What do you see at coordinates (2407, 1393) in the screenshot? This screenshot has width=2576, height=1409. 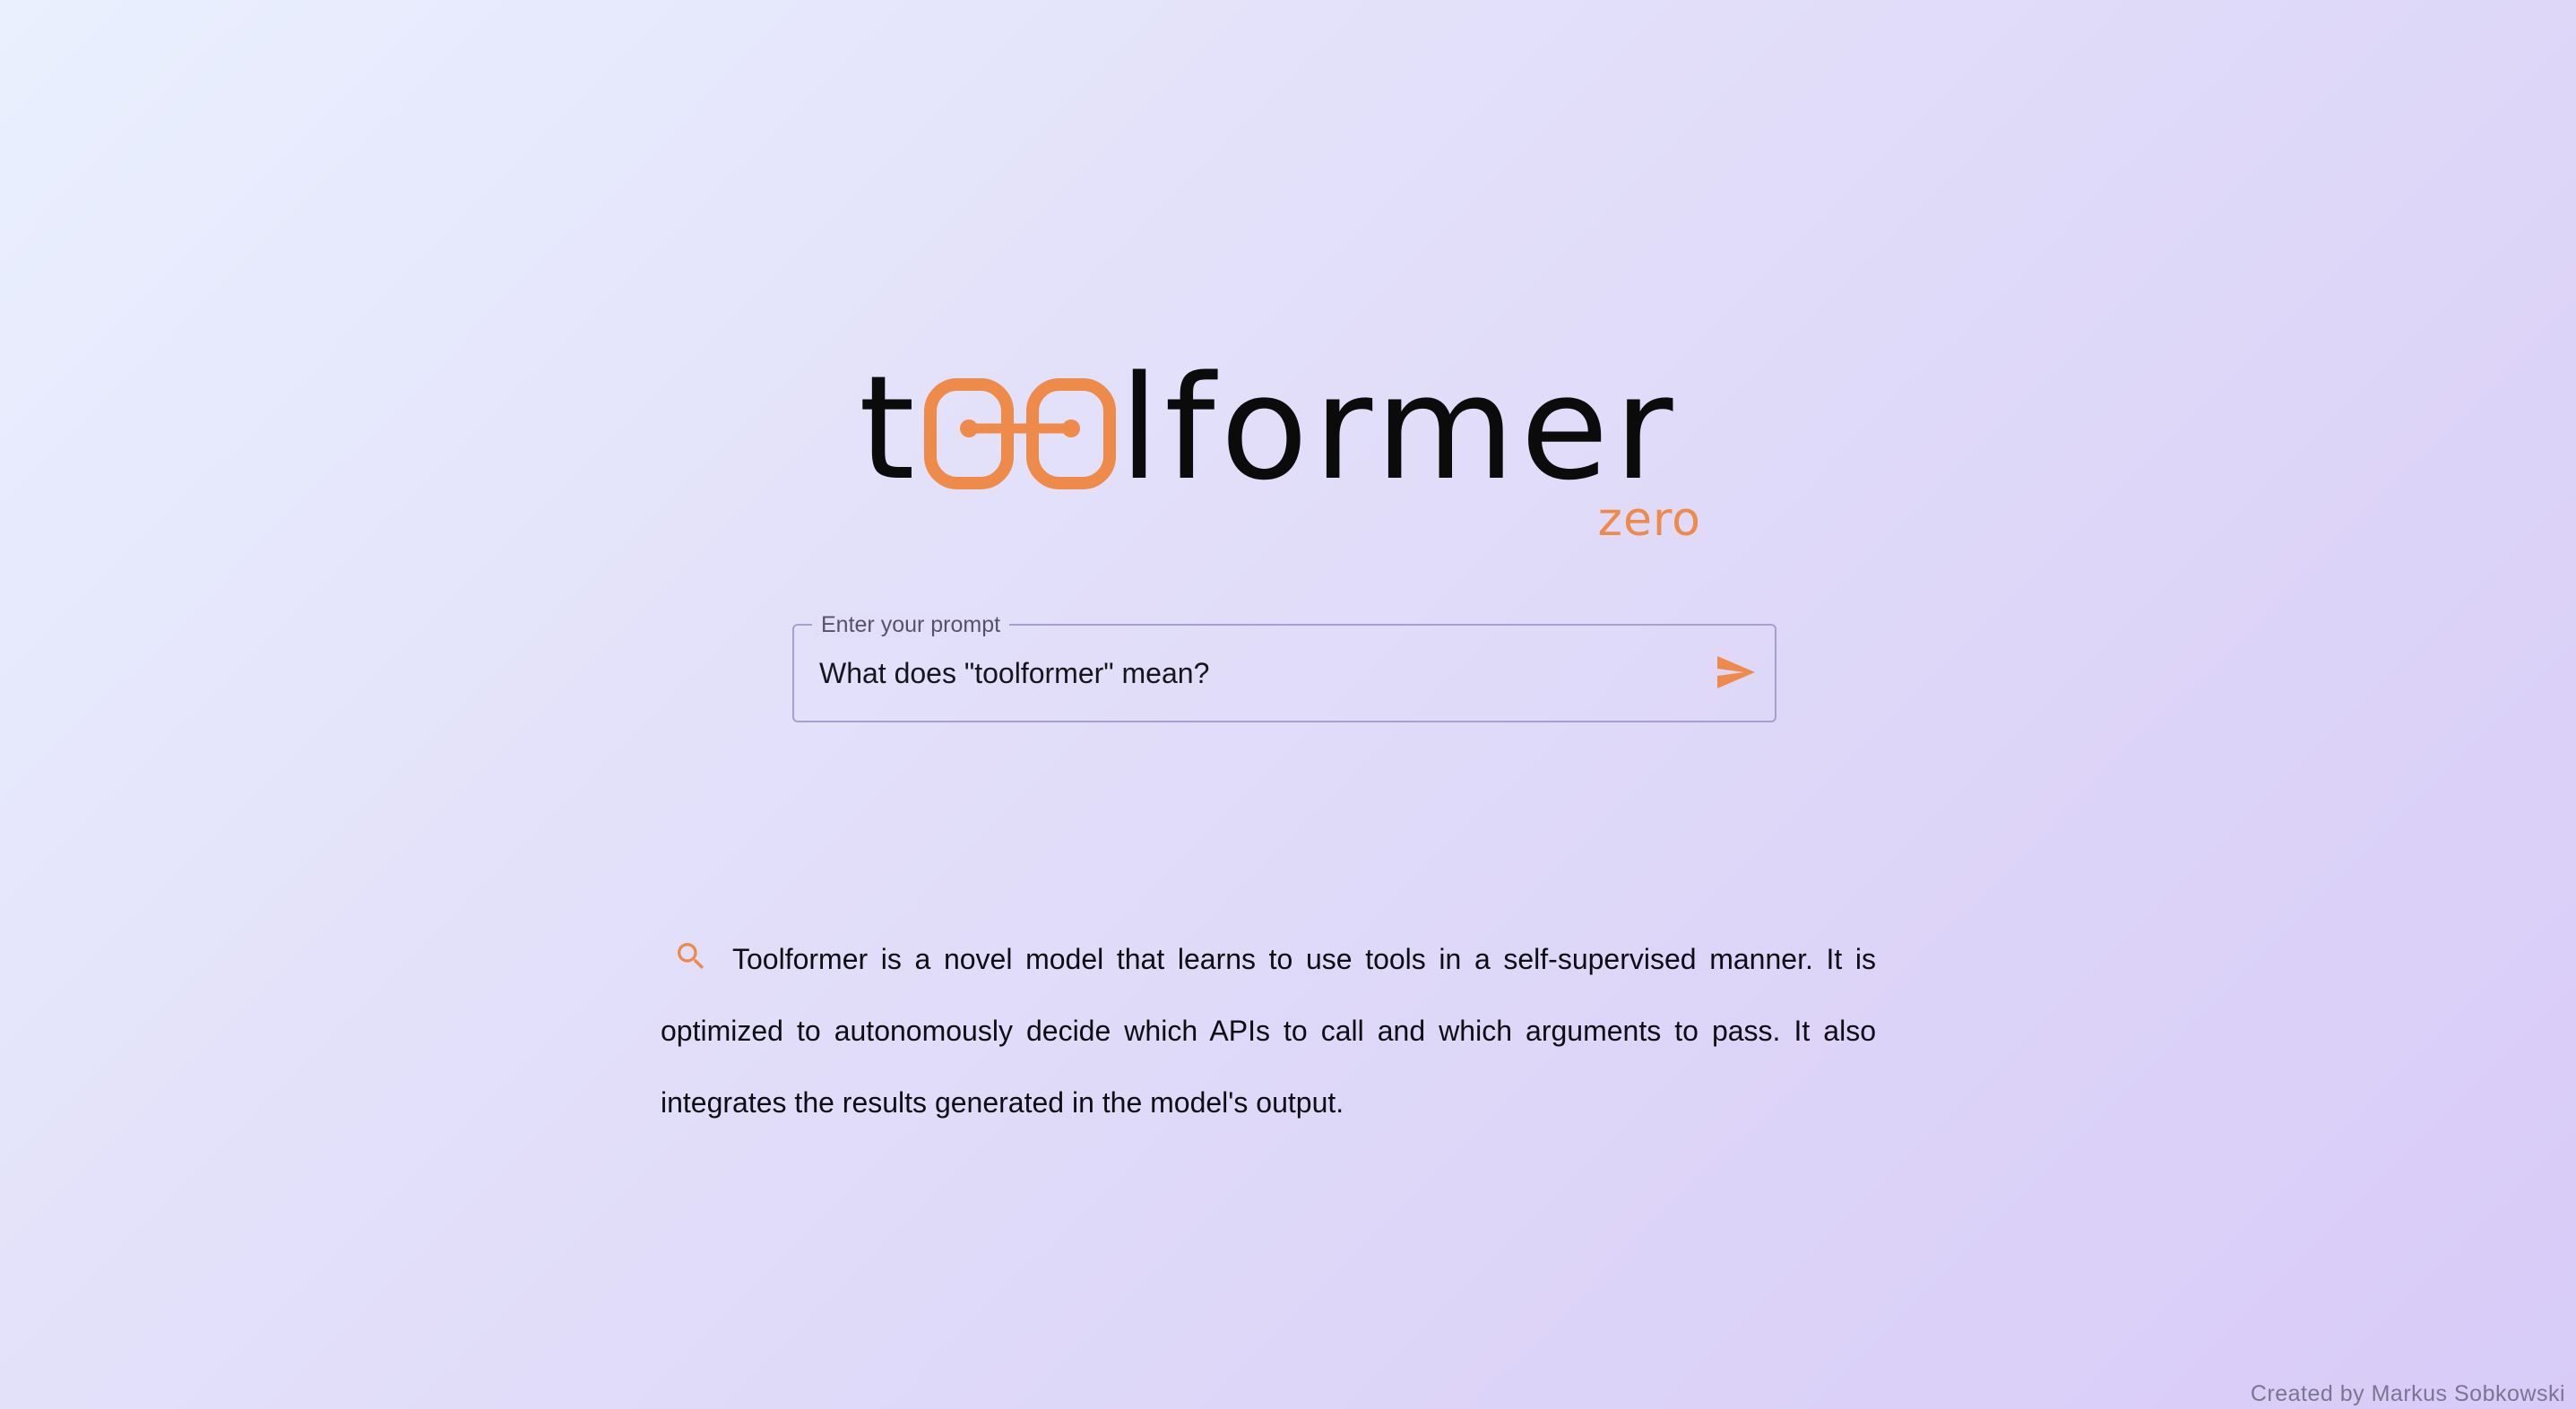 I see `footer-credit: Created by Markus Sobkowski` at bounding box center [2407, 1393].